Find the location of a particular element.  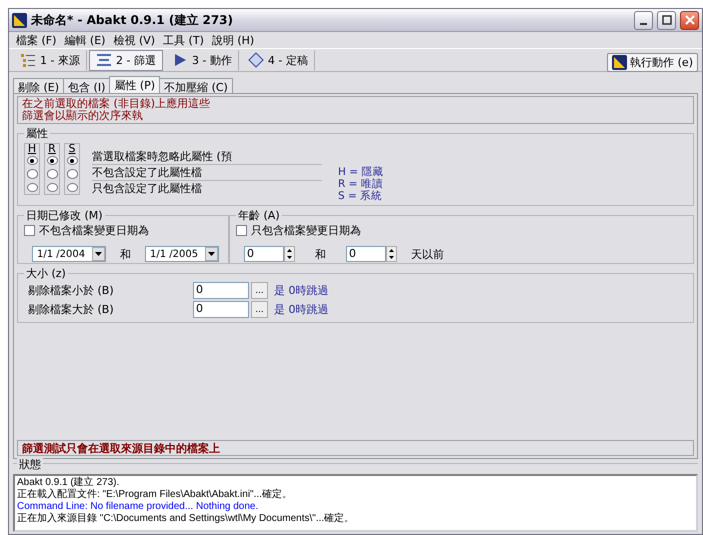

menu-item: 檔案 (F) is located at coordinates (36, 40).